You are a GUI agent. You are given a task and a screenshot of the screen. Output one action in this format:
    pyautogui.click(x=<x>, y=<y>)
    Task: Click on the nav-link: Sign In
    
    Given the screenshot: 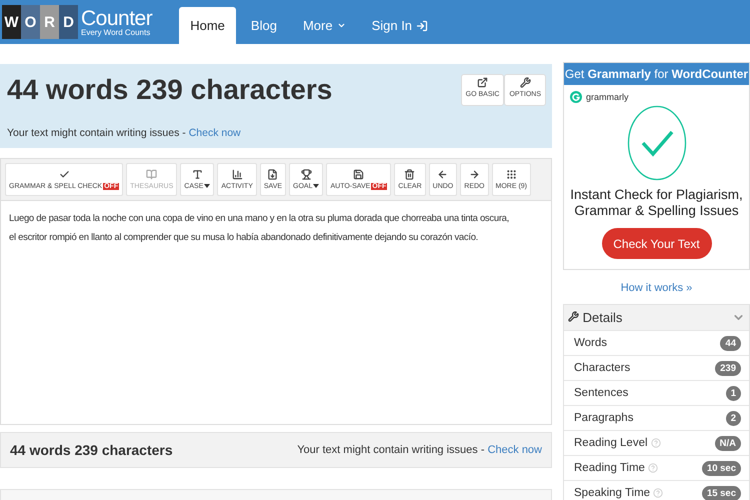 What is the action you would take?
    pyautogui.click(x=400, y=25)
    